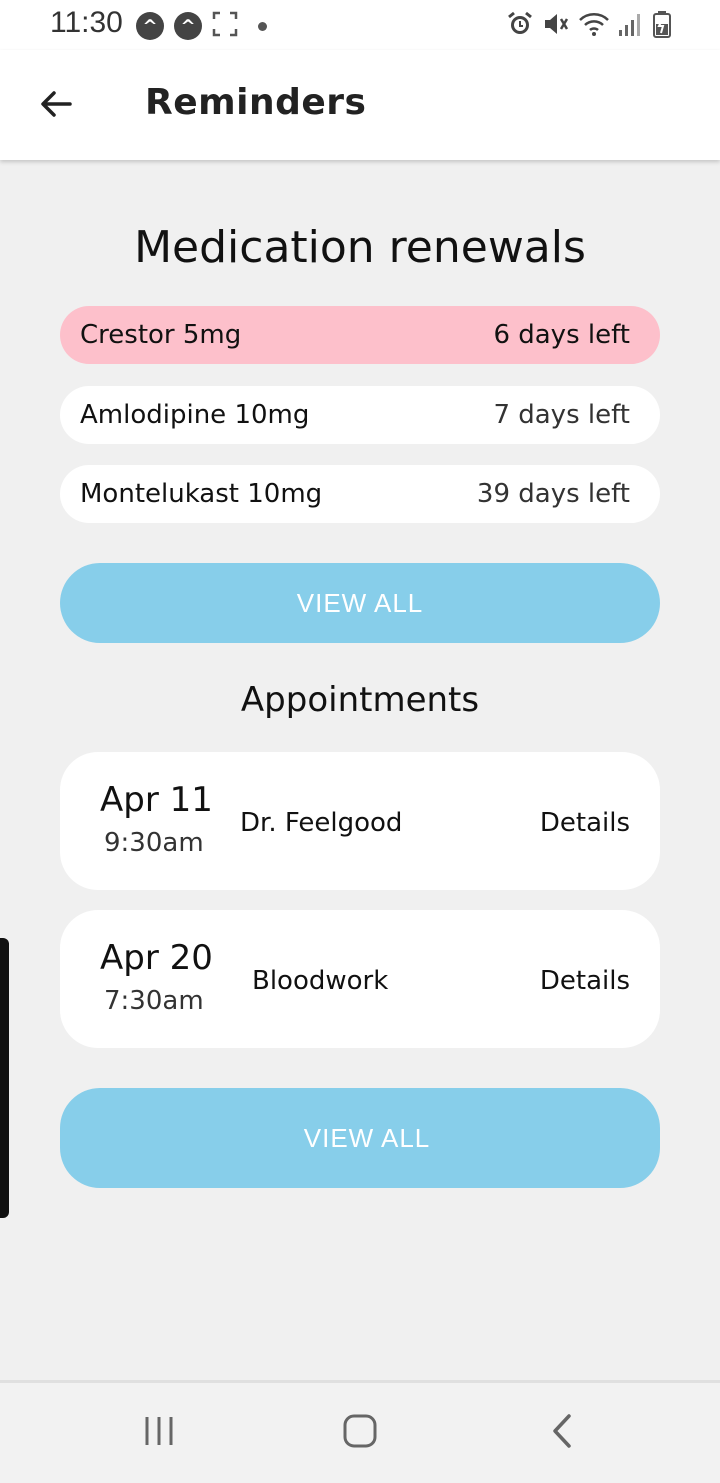 The height and width of the screenshot is (1483, 720). Describe the element at coordinates (556, 26) in the screenshot. I see `mute-icon` at that location.